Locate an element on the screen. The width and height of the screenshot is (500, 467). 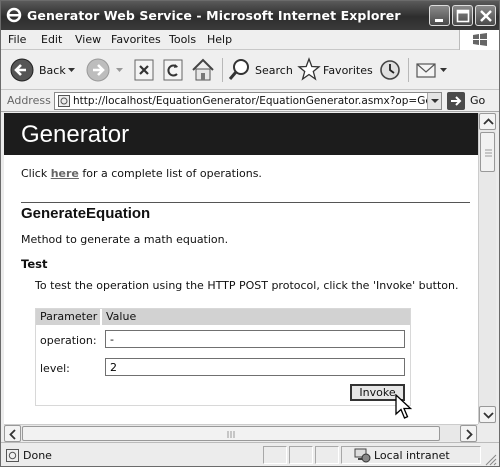
menu-bar: File Edit View Favorites Tools Help is located at coordinates (250, 40).